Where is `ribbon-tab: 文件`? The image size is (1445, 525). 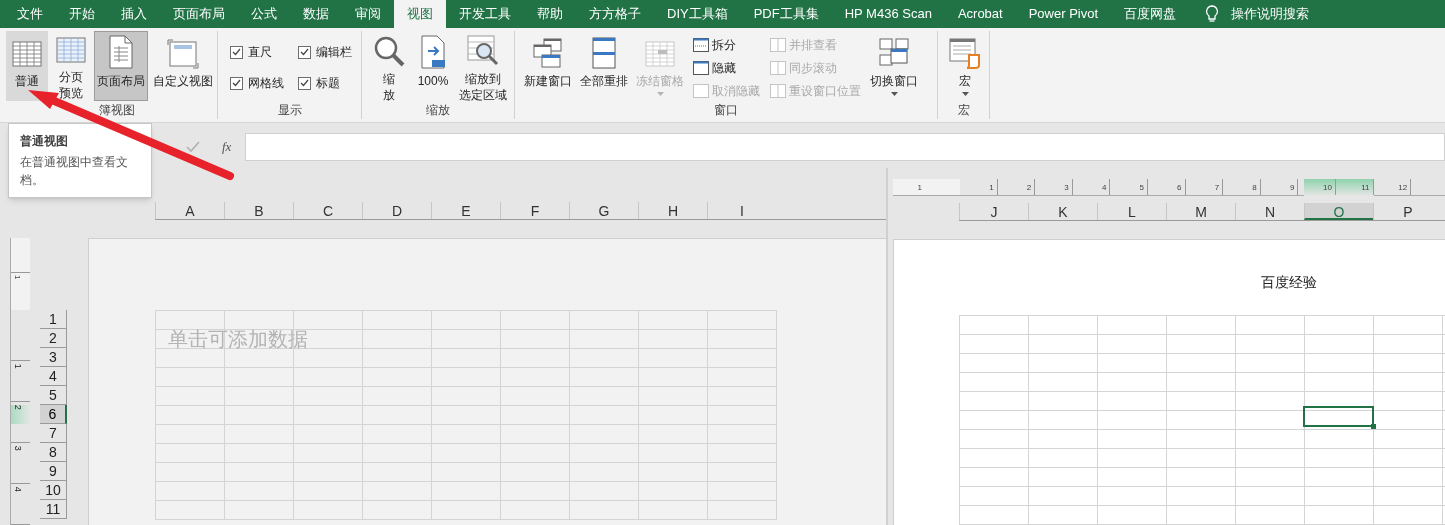 ribbon-tab: 文件 is located at coordinates (30, 14).